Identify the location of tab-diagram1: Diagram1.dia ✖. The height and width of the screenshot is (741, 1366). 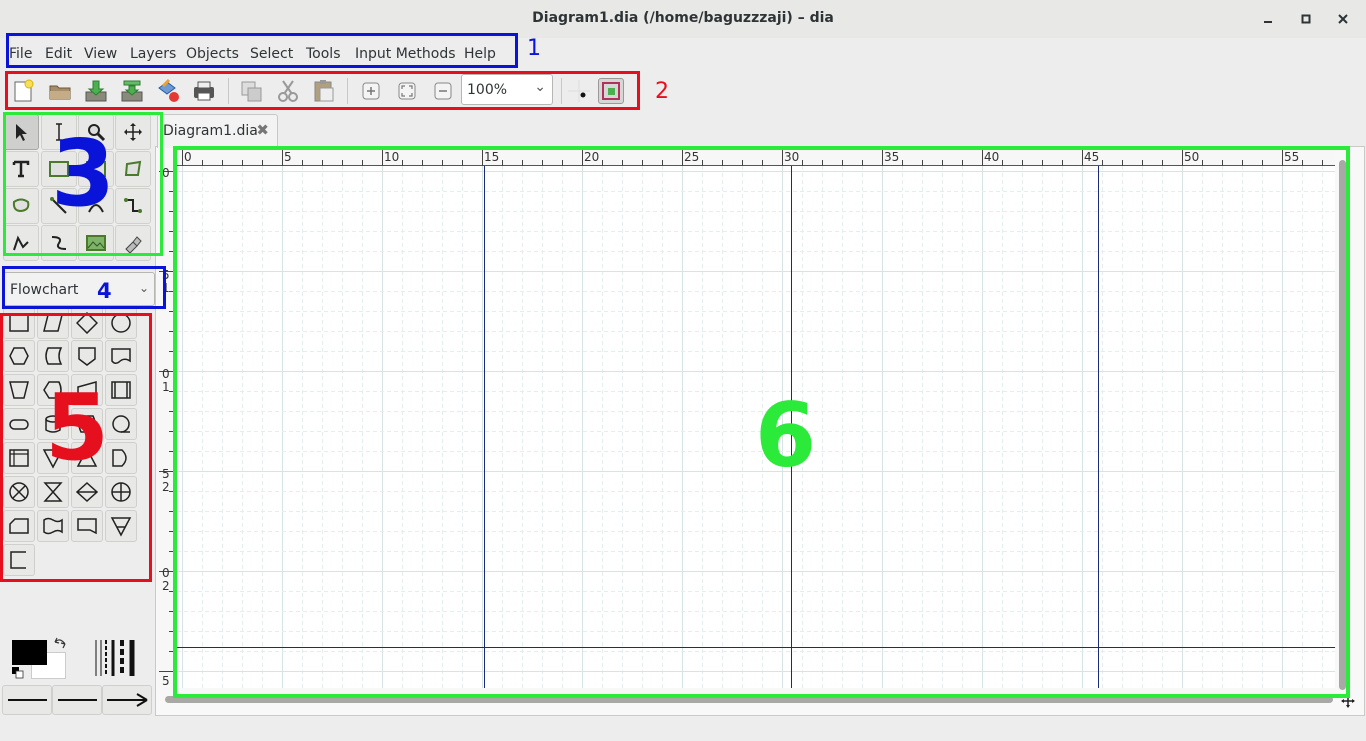
(217, 131).